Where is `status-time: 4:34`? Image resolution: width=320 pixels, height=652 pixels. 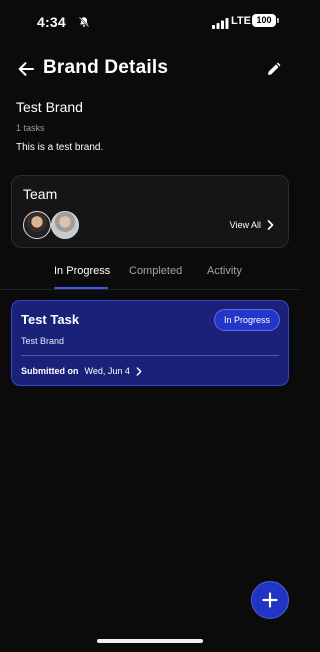 status-time: 4:34 is located at coordinates (51, 22).